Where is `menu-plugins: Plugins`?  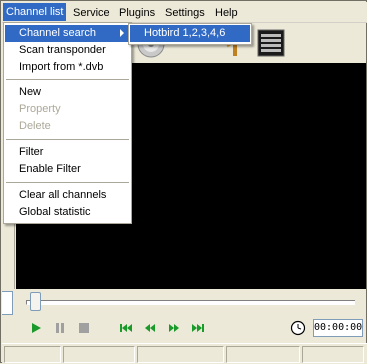 menu-plugins: Plugins is located at coordinates (137, 13).